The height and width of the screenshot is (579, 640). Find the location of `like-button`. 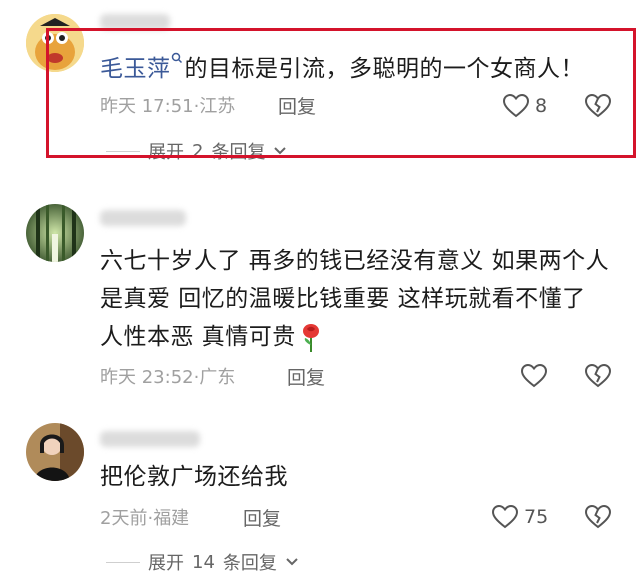

like-button is located at coordinates (534, 376).